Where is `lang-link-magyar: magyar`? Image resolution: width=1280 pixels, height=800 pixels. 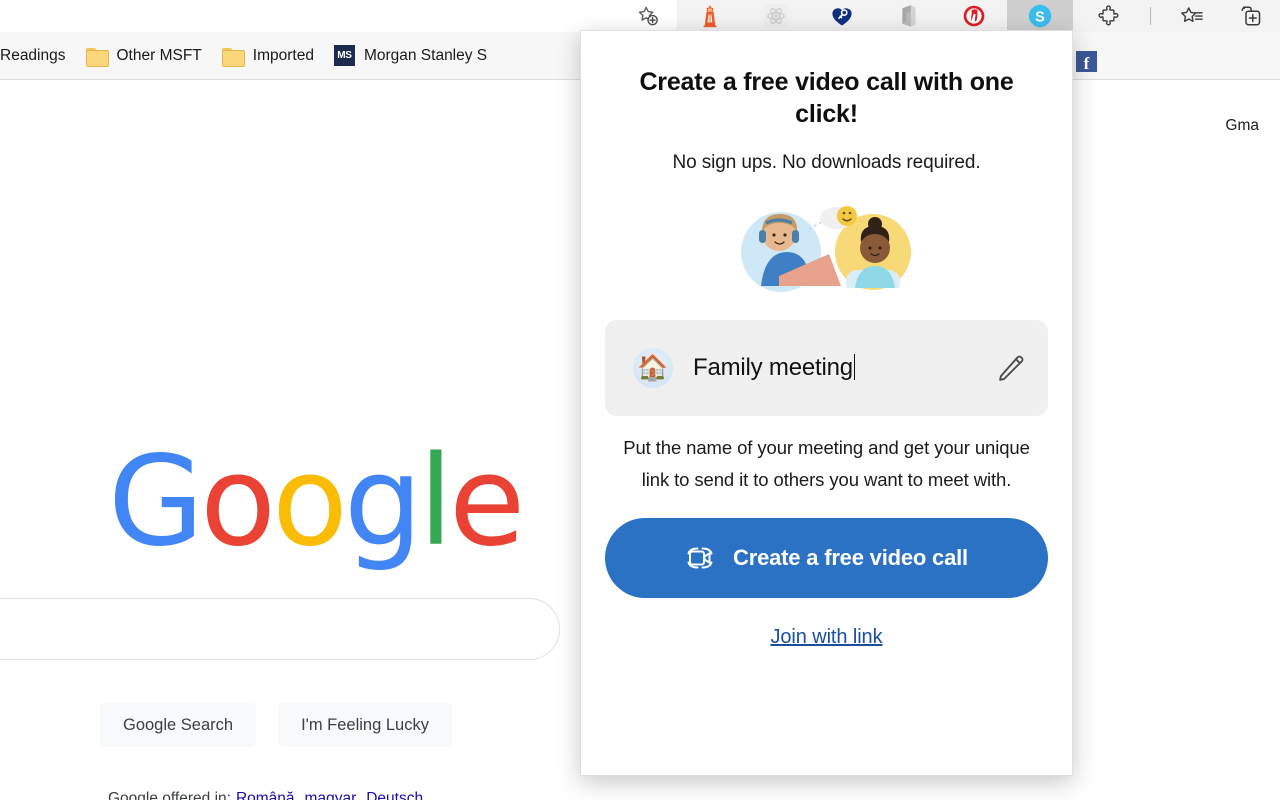
lang-link-magyar: magyar is located at coordinates (331, 795).